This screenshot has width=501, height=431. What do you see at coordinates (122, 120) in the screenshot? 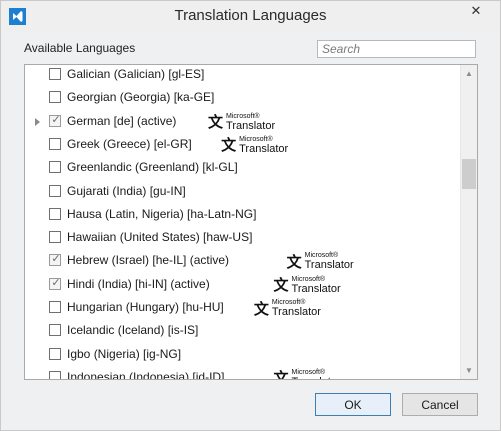
I see `language-label: German [de] (active)` at bounding box center [122, 120].